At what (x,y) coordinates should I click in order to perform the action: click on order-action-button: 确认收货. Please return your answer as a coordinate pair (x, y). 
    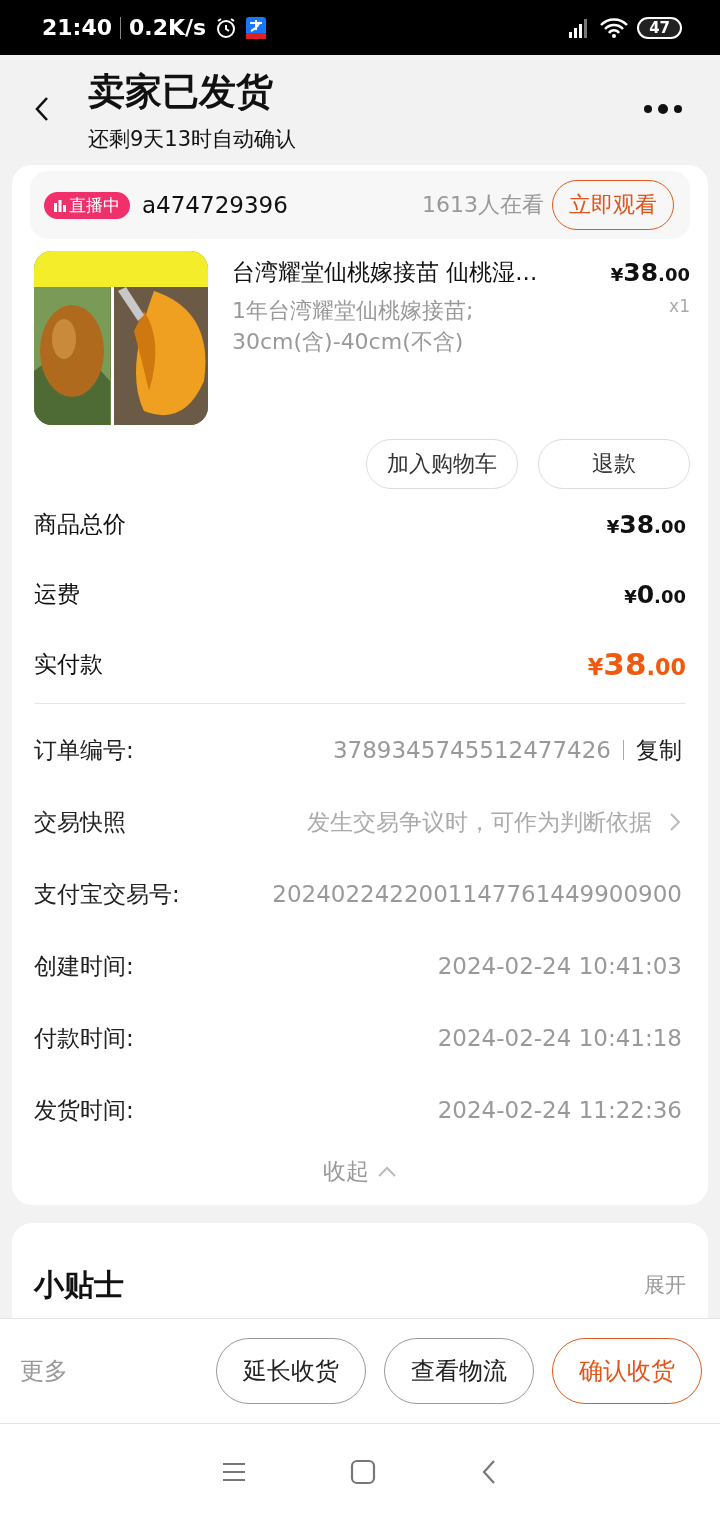
    Looking at the image, I should click on (627, 1371).